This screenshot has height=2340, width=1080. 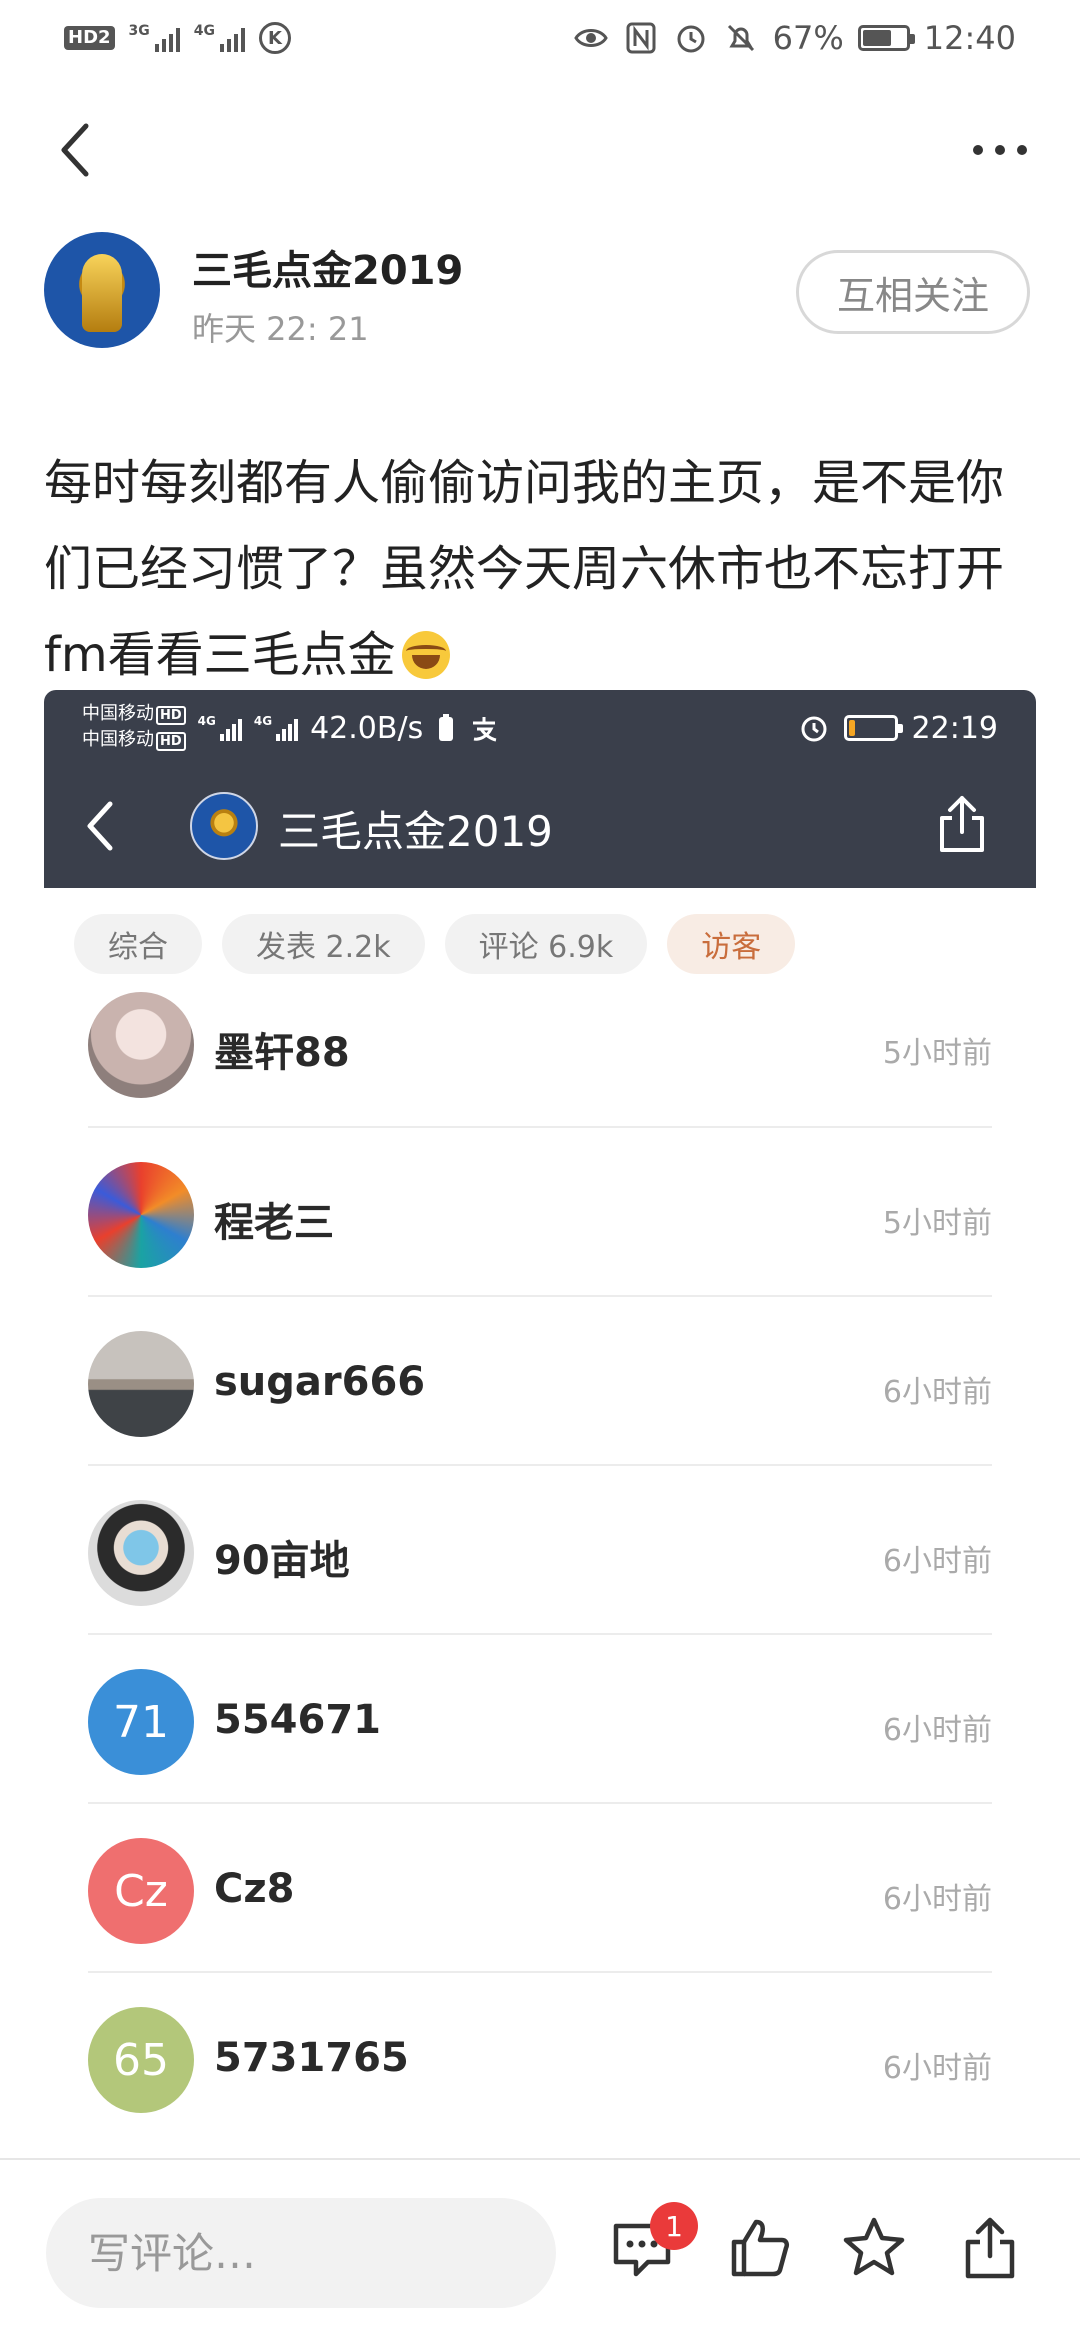 I want to click on status-time: 12:40, so click(x=969, y=38).